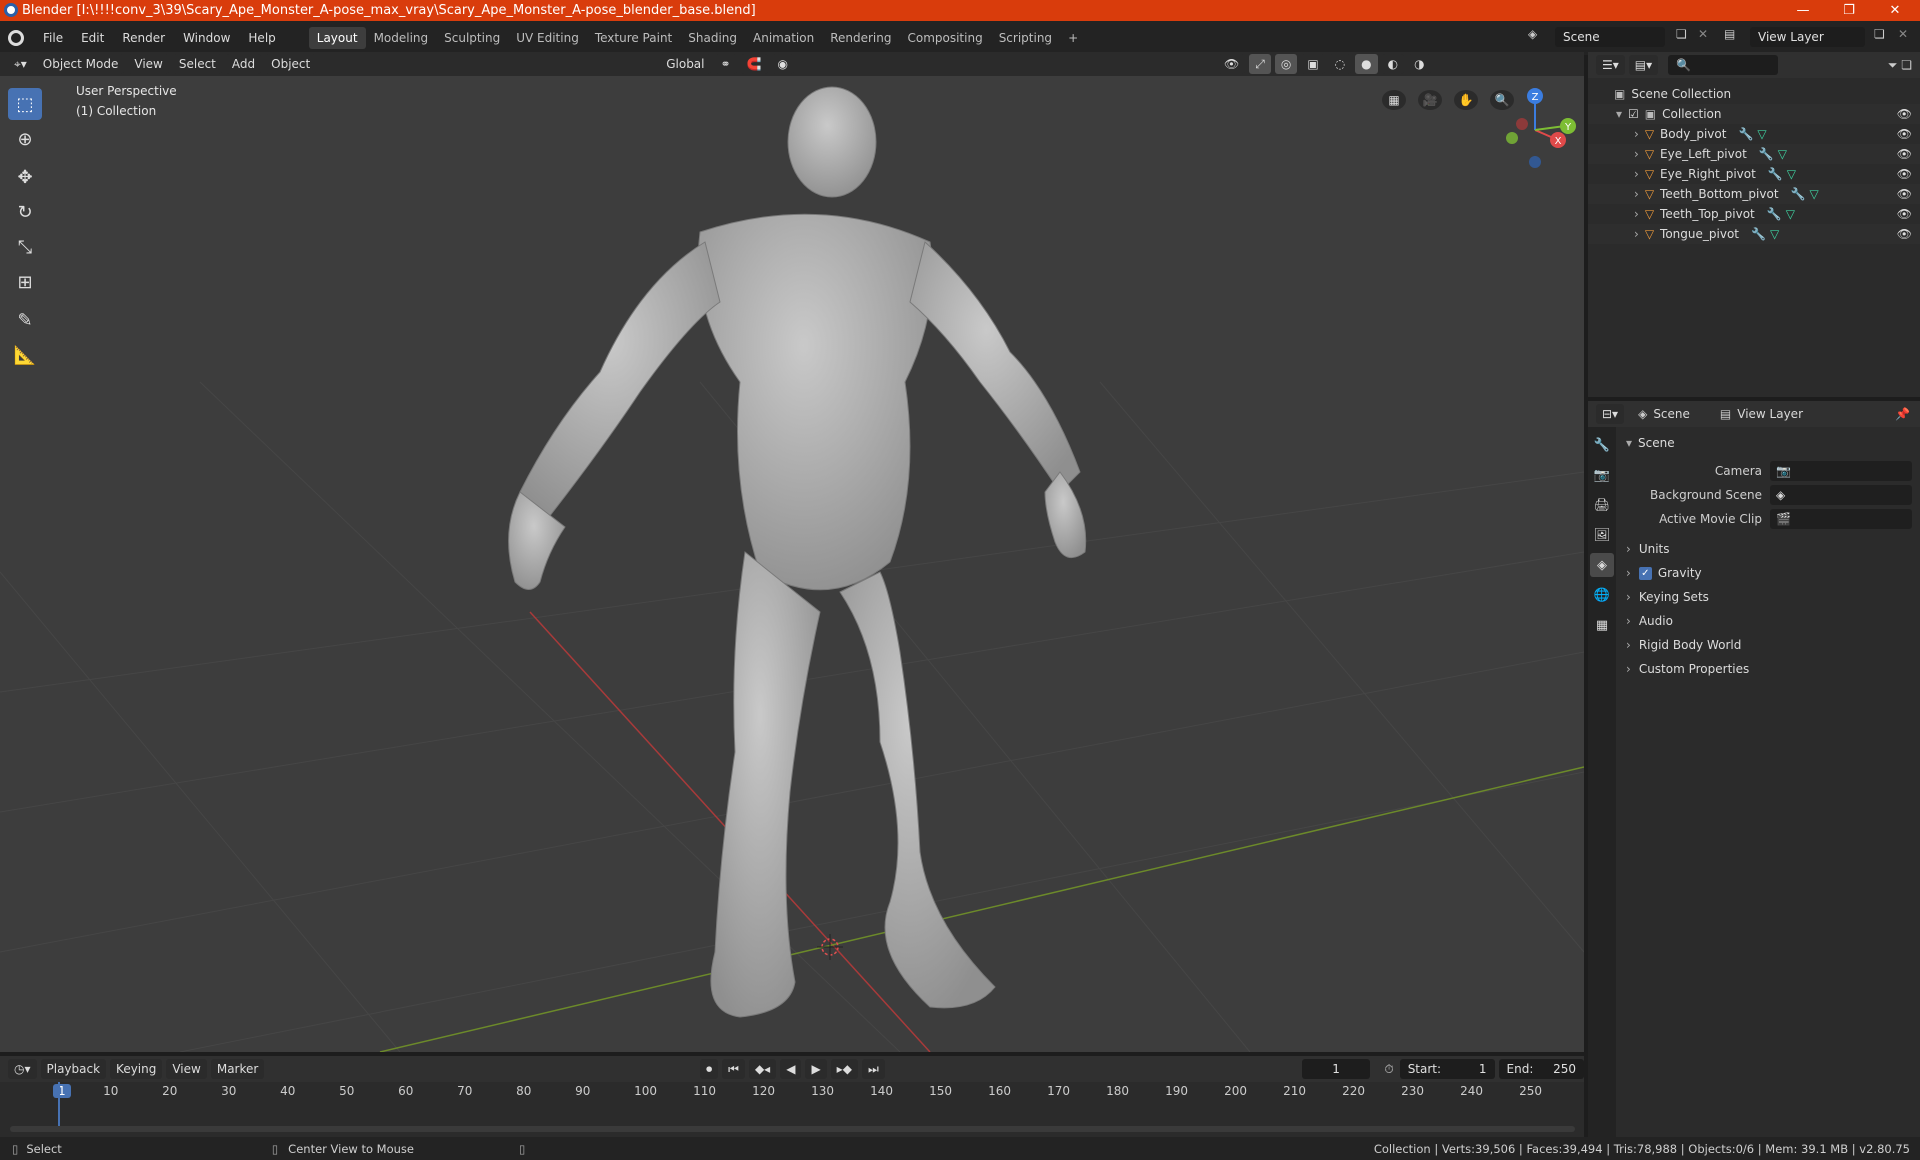 The width and height of the screenshot is (1920, 1160). What do you see at coordinates (73, 1069) in the screenshot?
I see `playback-menu: Playback` at bounding box center [73, 1069].